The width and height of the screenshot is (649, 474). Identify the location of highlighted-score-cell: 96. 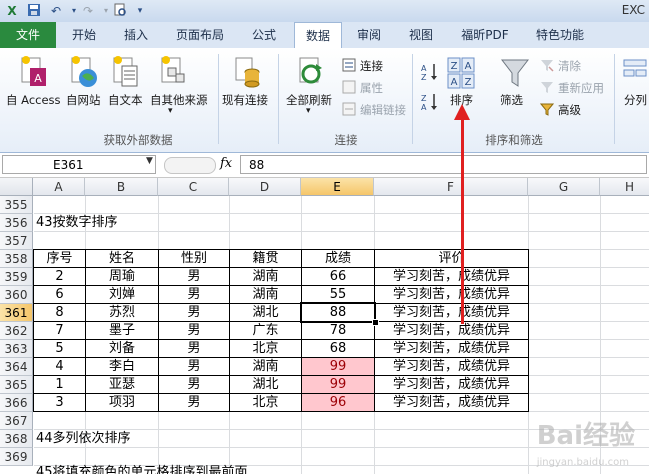
(338, 403).